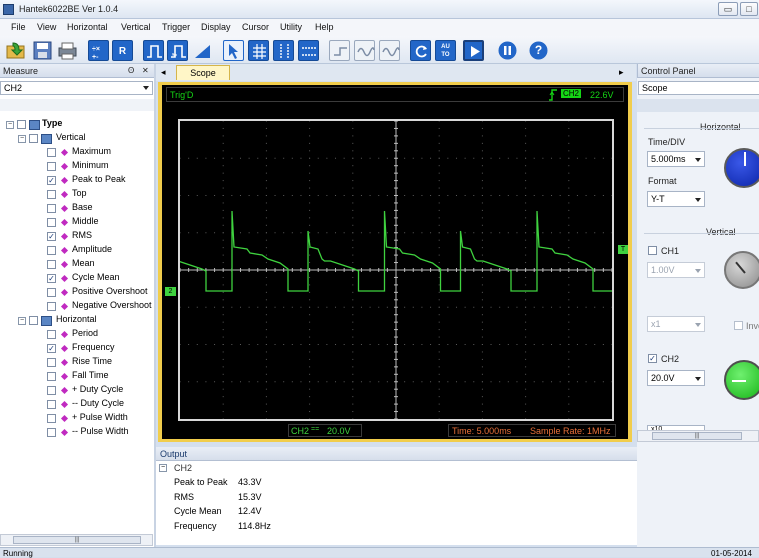 This screenshot has height=558, width=759. I want to click on minimize-button: ▭, so click(728, 9).